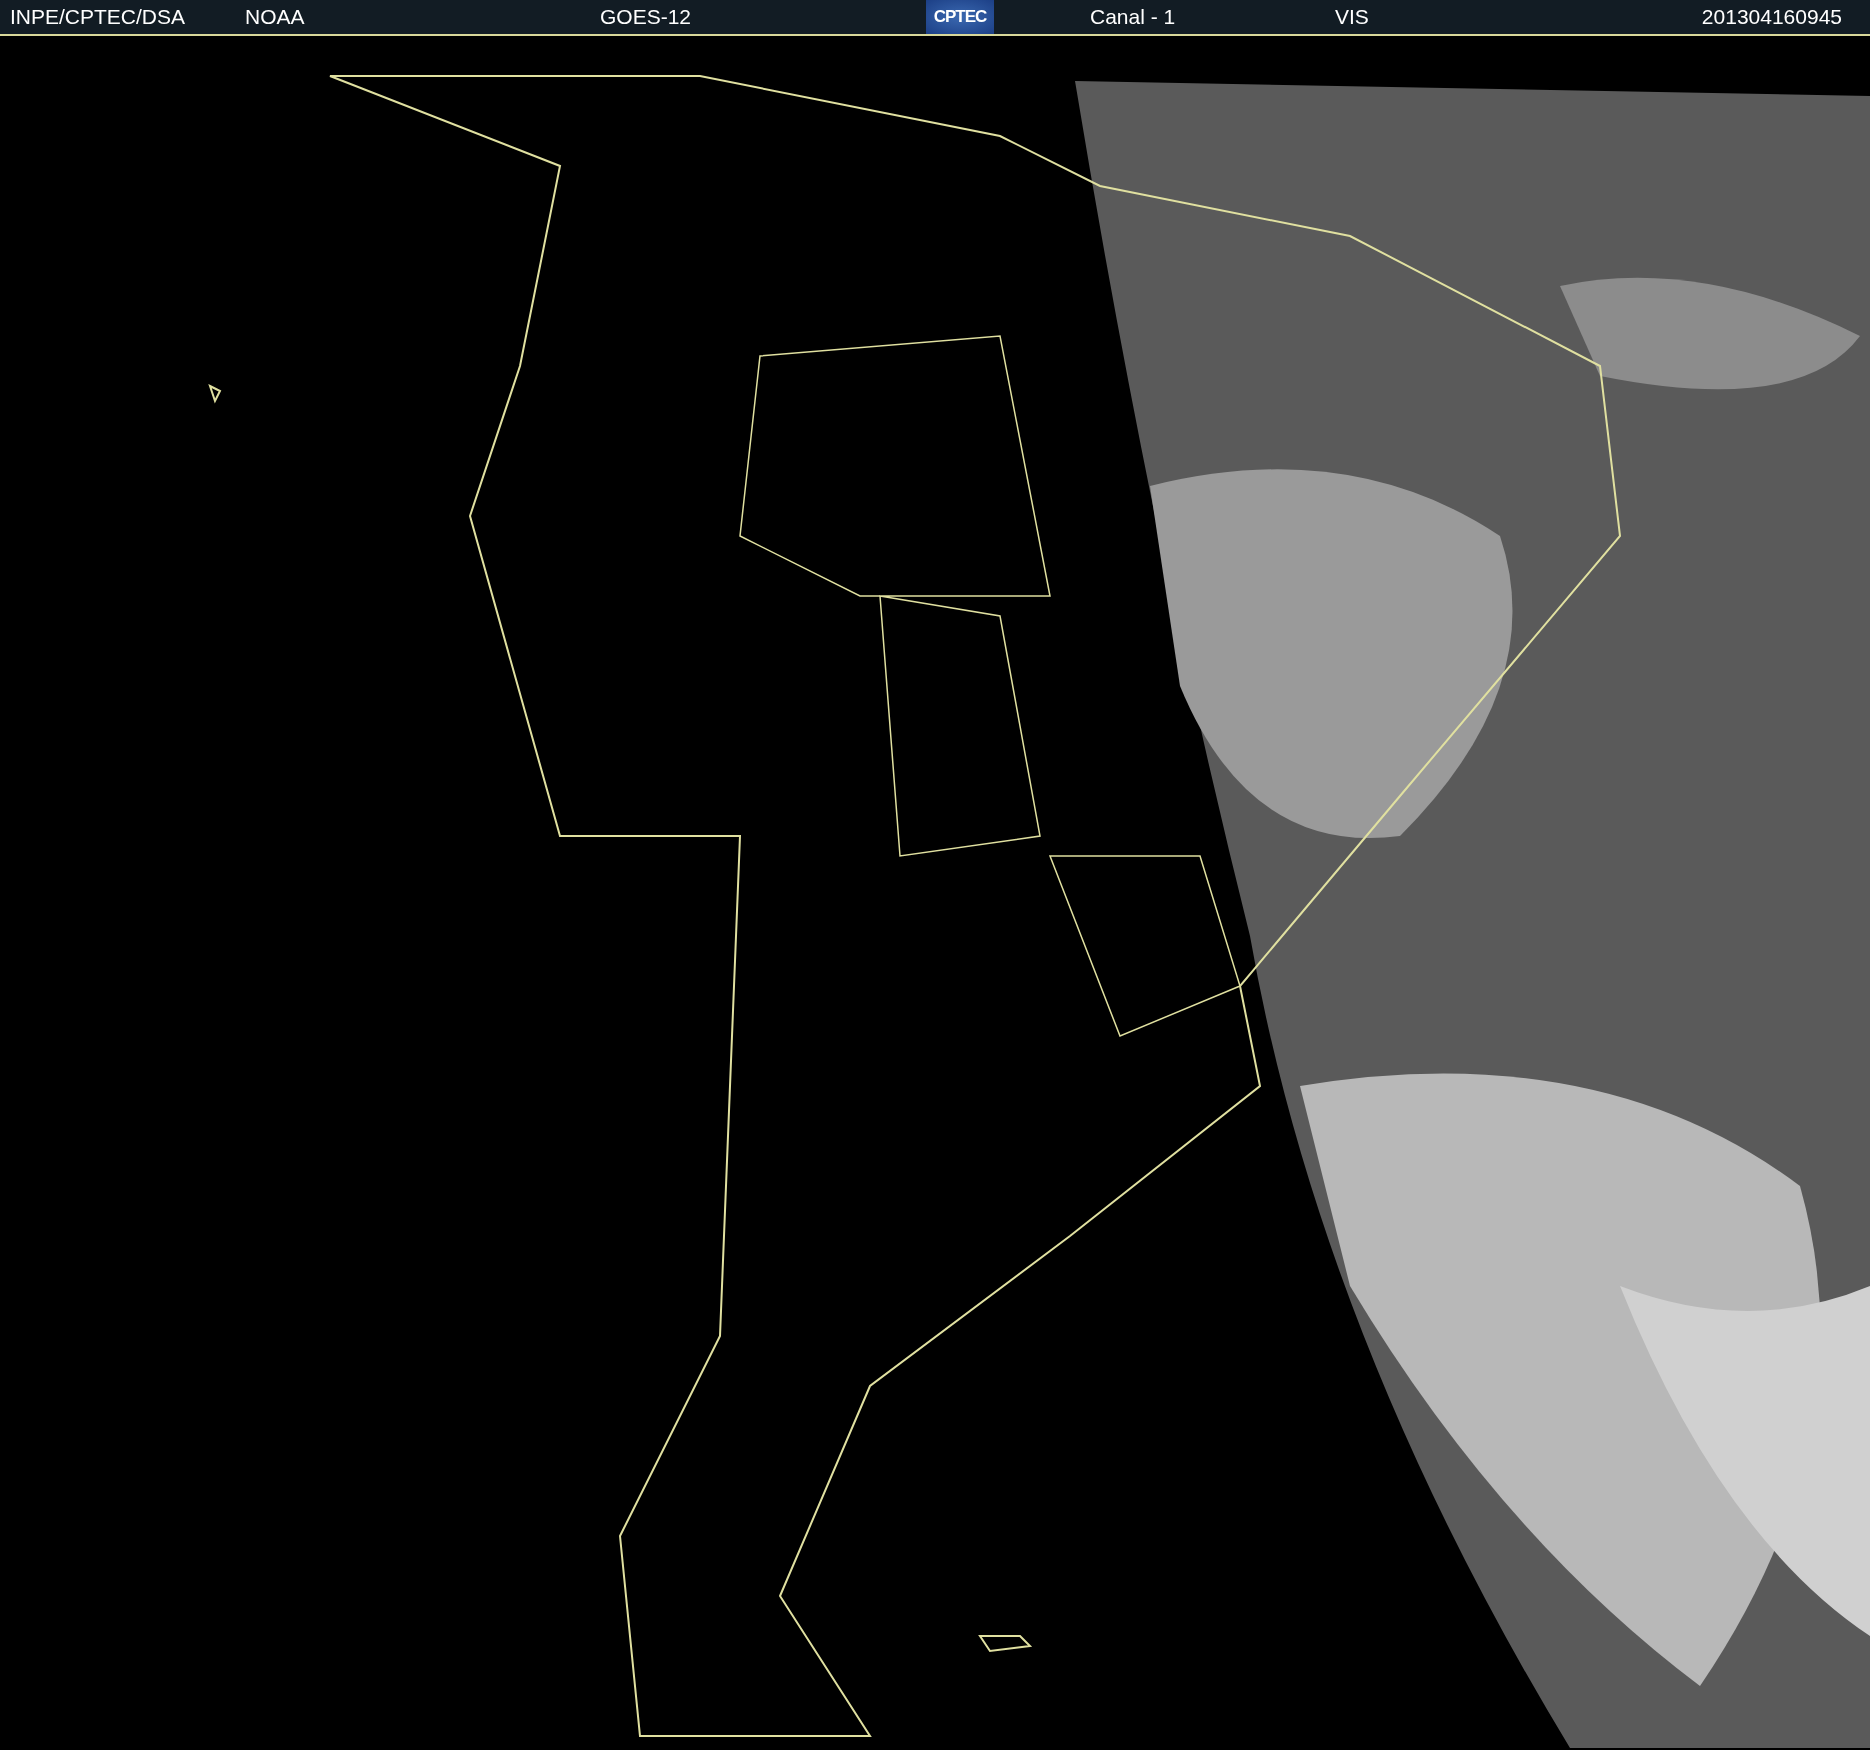 The height and width of the screenshot is (1750, 1870). I want to click on header-label: NOAA, so click(275, 17).